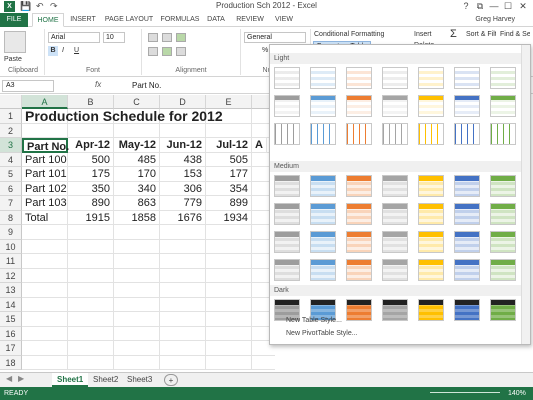 Image resolution: width=533 pixels, height=400 pixels. Describe the element at coordinates (45, 174) in the screenshot. I see `part-label: Part 101` at that location.